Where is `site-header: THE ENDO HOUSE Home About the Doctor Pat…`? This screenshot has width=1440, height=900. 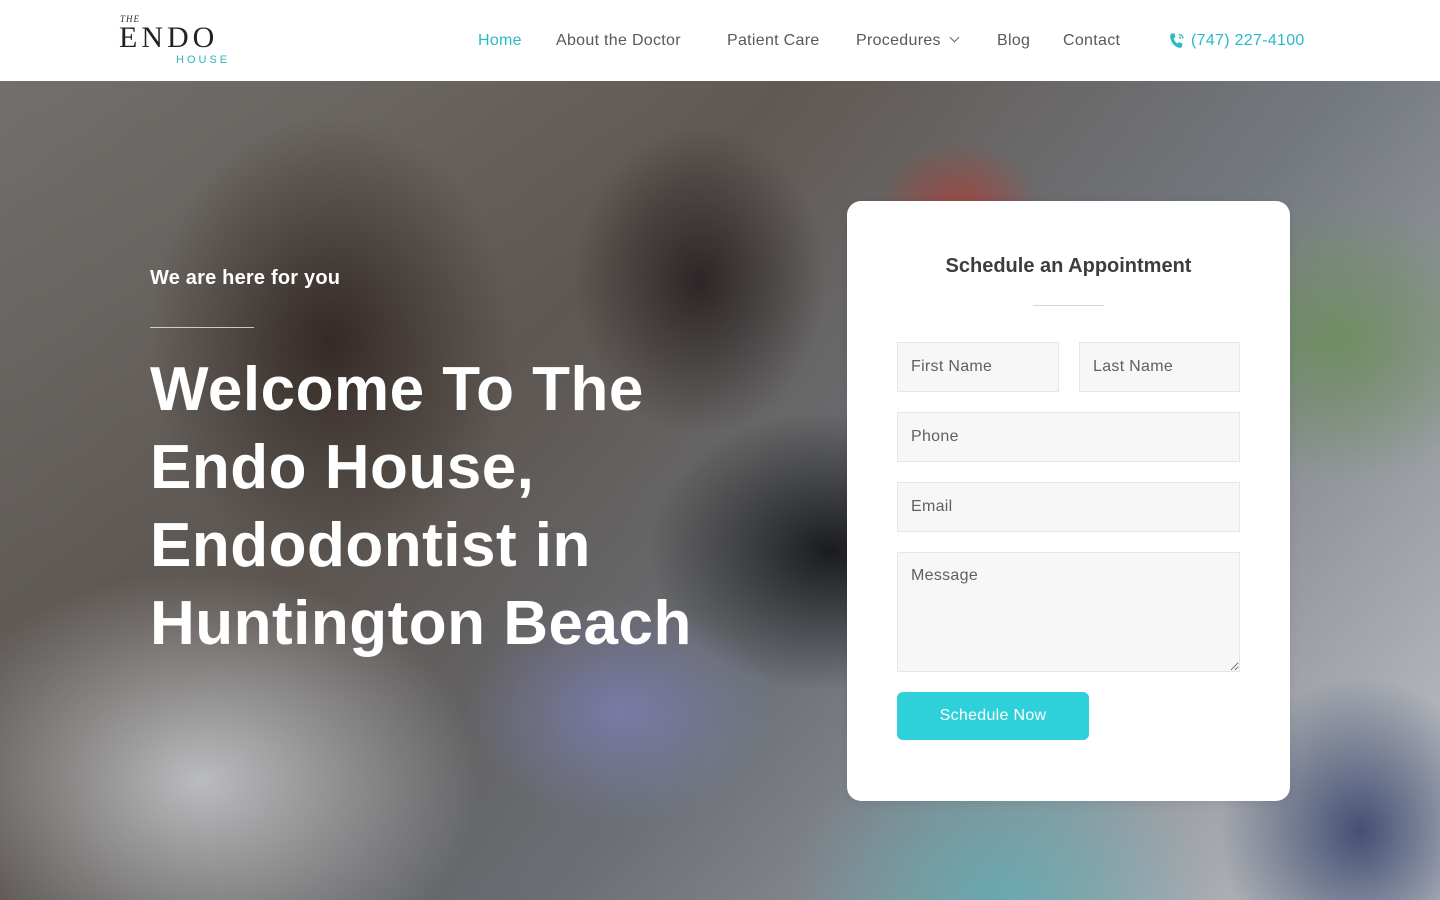 site-header: THE ENDO HOUSE Home About the Doctor Pat… is located at coordinates (720, 41).